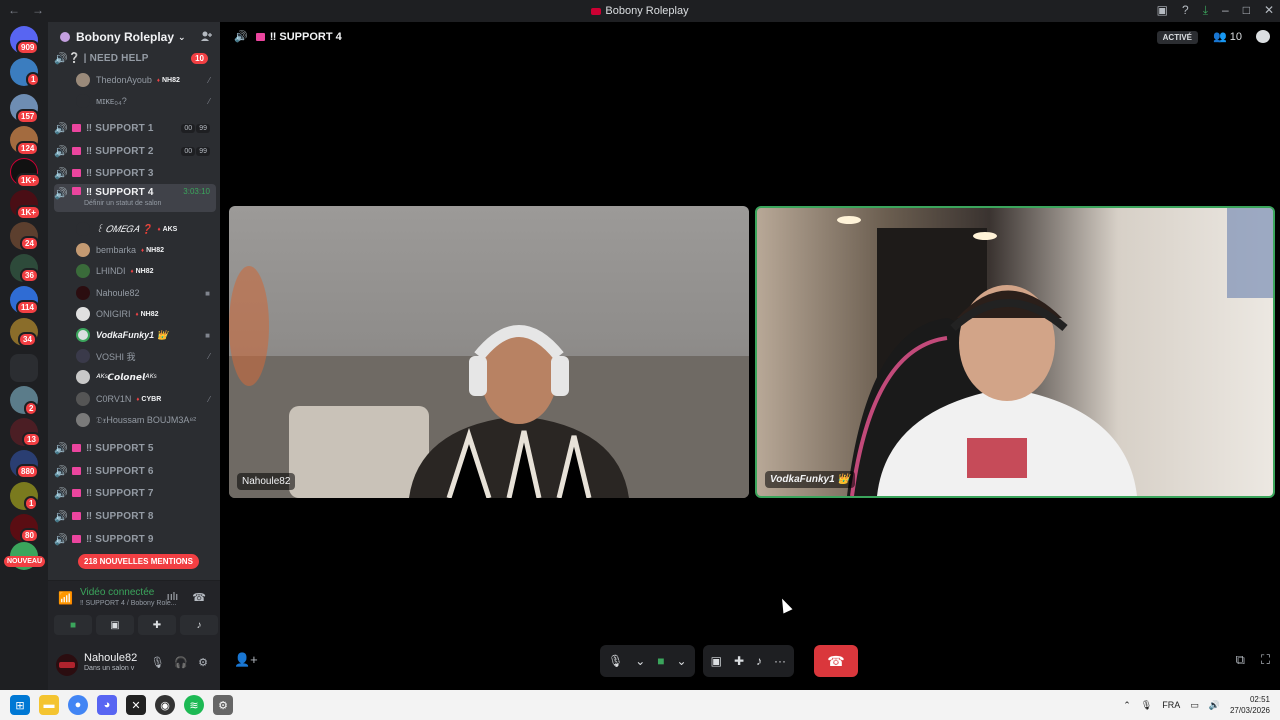 The image size is (1280, 720). I want to click on signal-icon: 📶, so click(65, 598).